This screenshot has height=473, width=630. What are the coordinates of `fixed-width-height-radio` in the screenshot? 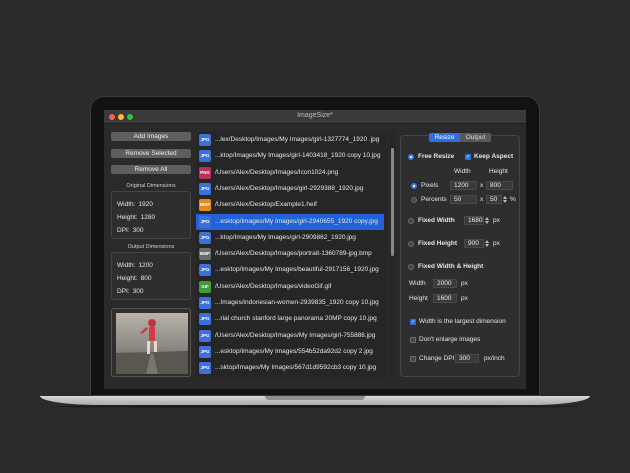 It's located at (411, 267).